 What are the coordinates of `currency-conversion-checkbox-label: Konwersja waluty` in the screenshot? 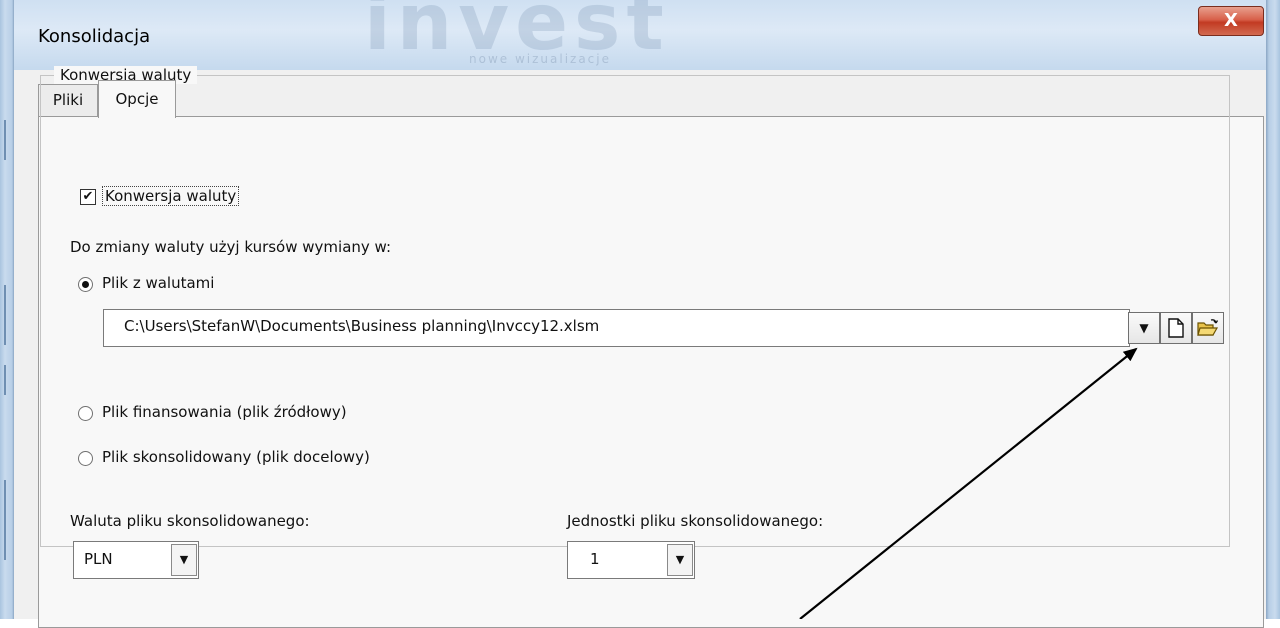 It's located at (171, 196).